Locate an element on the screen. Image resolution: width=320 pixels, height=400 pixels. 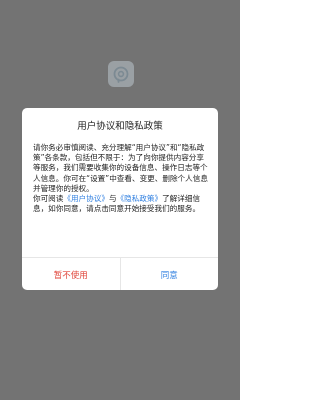
agree-button: 同意 is located at coordinates (170, 274).